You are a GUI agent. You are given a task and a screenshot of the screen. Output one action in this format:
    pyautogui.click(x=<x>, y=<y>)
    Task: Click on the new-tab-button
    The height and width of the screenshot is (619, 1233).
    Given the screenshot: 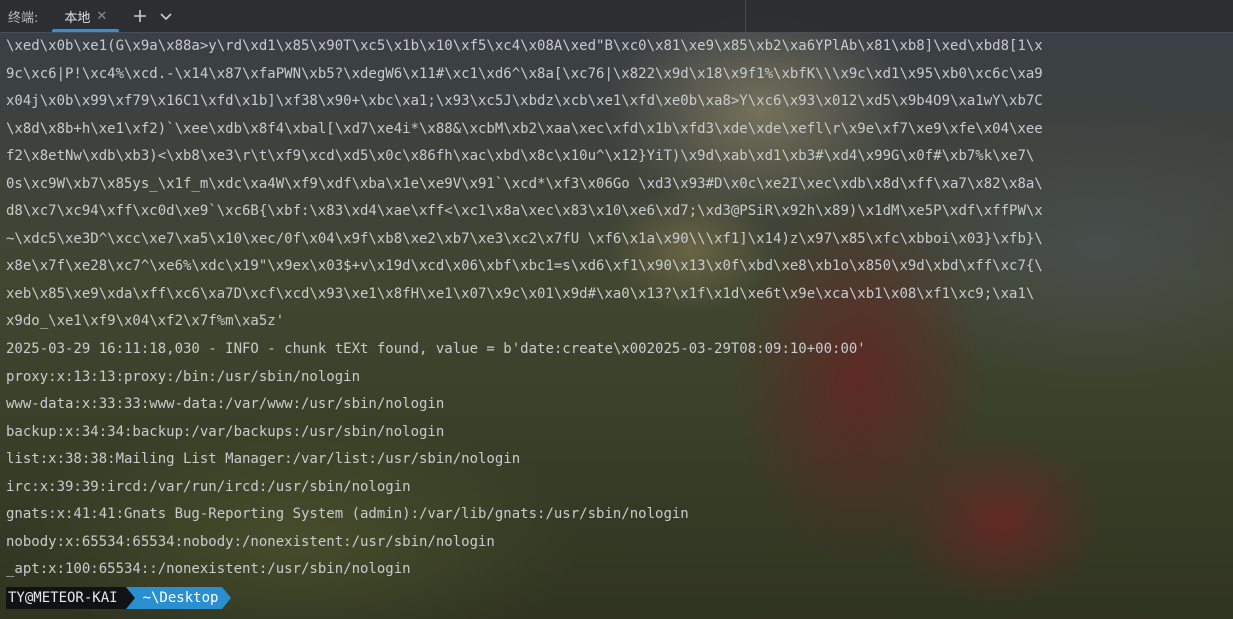 What is the action you would take?
    pyautogui.click(x=140, y=16)
    